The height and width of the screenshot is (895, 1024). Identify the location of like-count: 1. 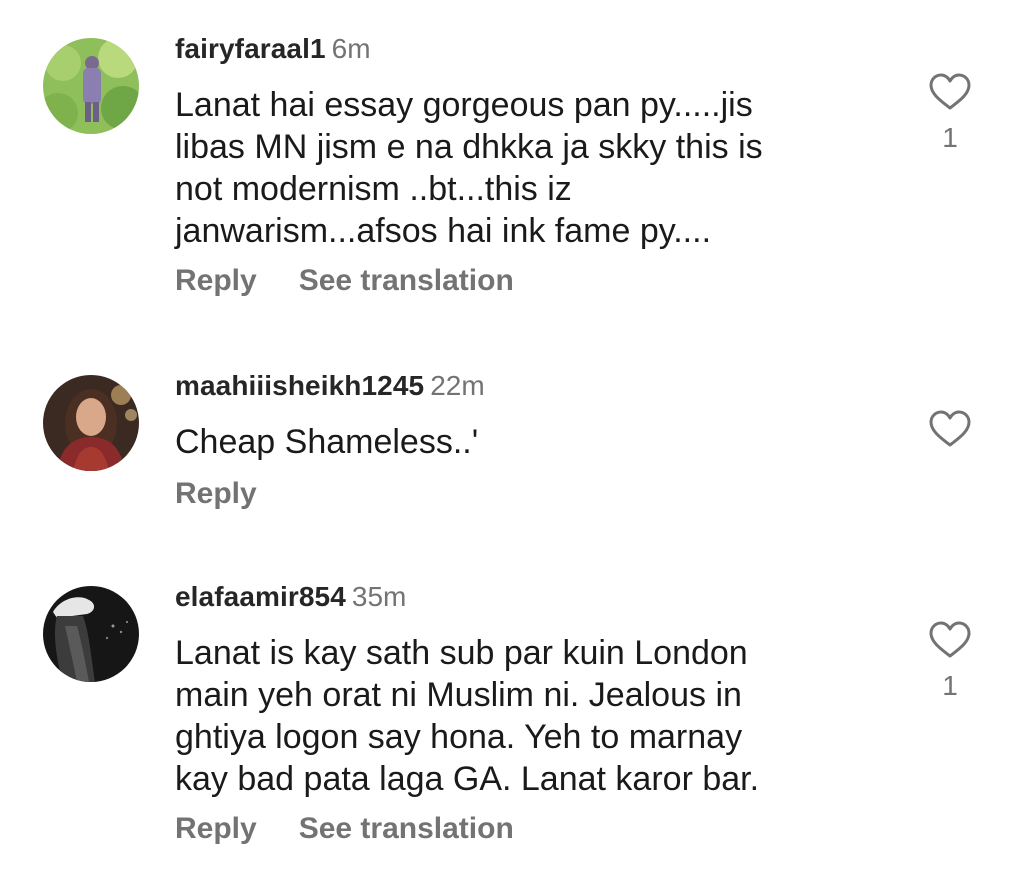
(950, 685).